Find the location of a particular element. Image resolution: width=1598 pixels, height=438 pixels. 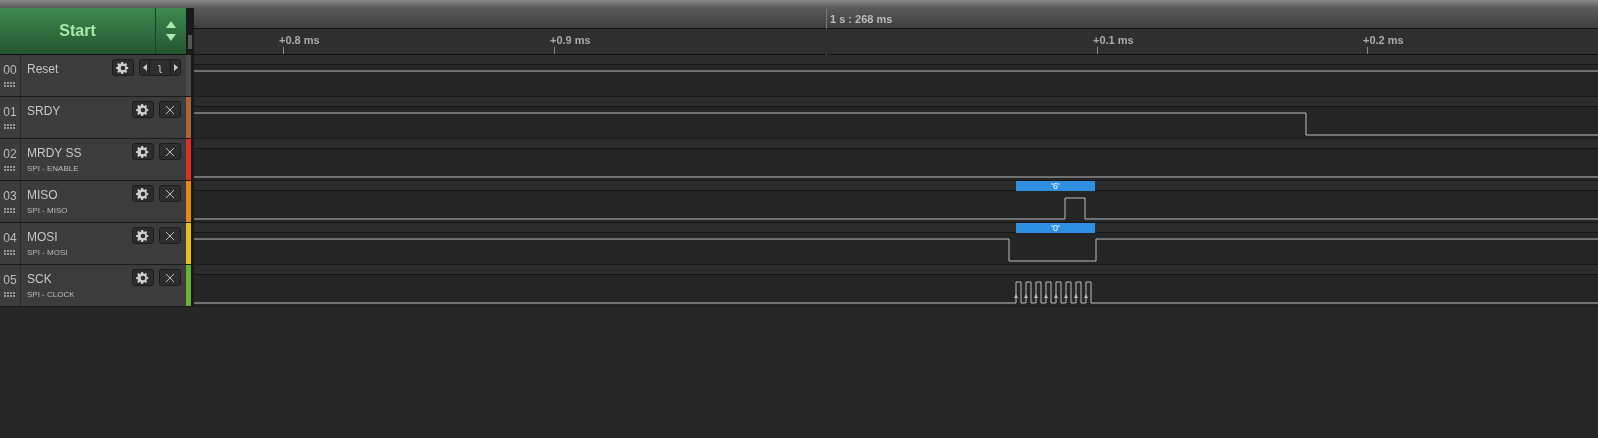

analyzer-label: SPI - MOSI is located at coordinates (47, 253).